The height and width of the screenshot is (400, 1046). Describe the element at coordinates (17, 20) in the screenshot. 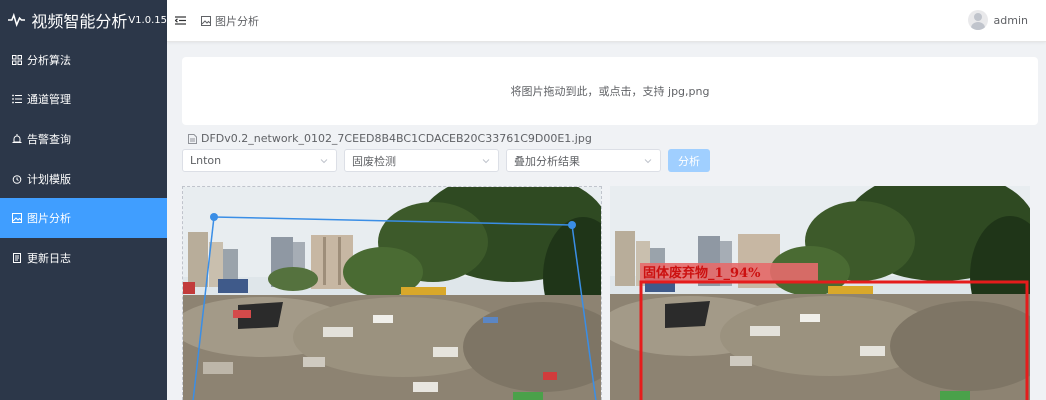

I see `pulse-icon` at that location.